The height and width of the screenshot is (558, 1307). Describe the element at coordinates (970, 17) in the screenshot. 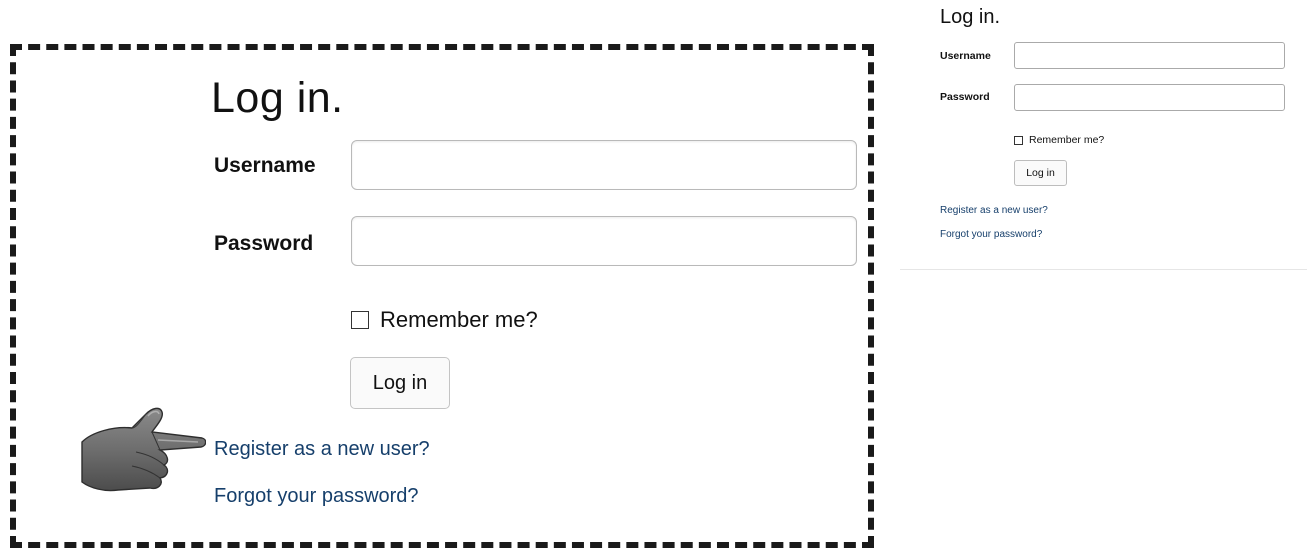

I see `page-title-small: Log in.` at that location.